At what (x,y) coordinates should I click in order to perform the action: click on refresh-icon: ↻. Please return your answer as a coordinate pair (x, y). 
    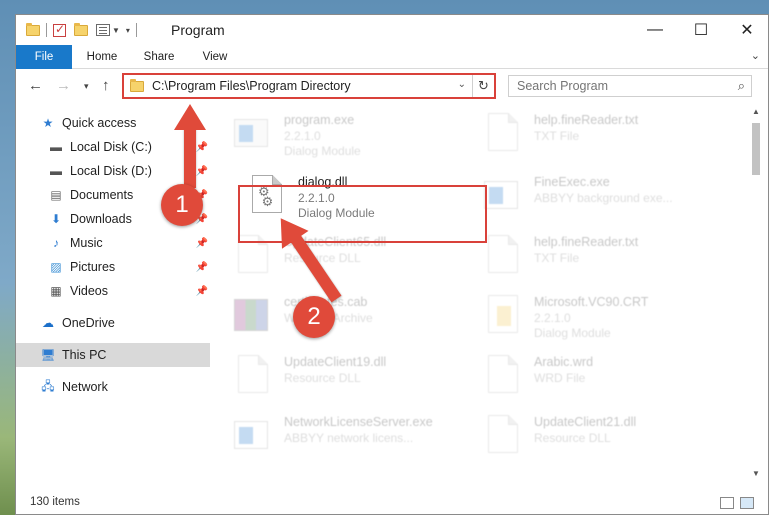
    Looking at the image, I should click on (483, 86).